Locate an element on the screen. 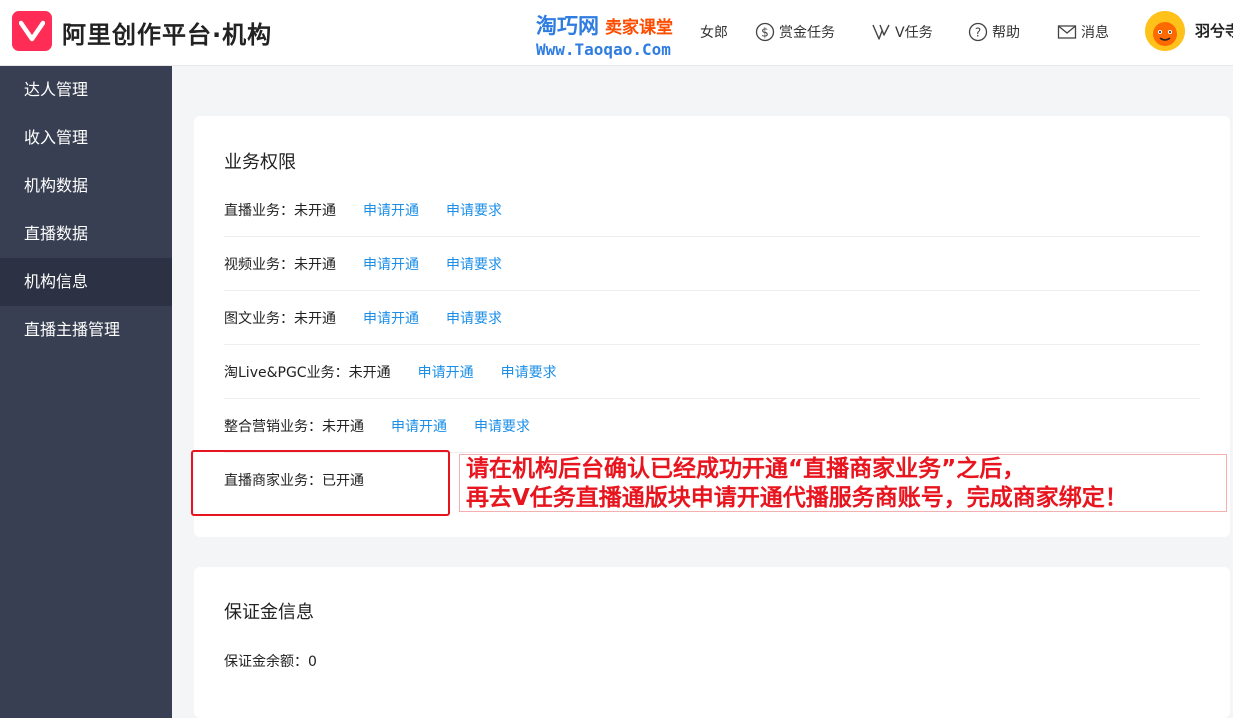 The image size is (1233, 718). brand-logo-icon is located at coordinates (32, 31).